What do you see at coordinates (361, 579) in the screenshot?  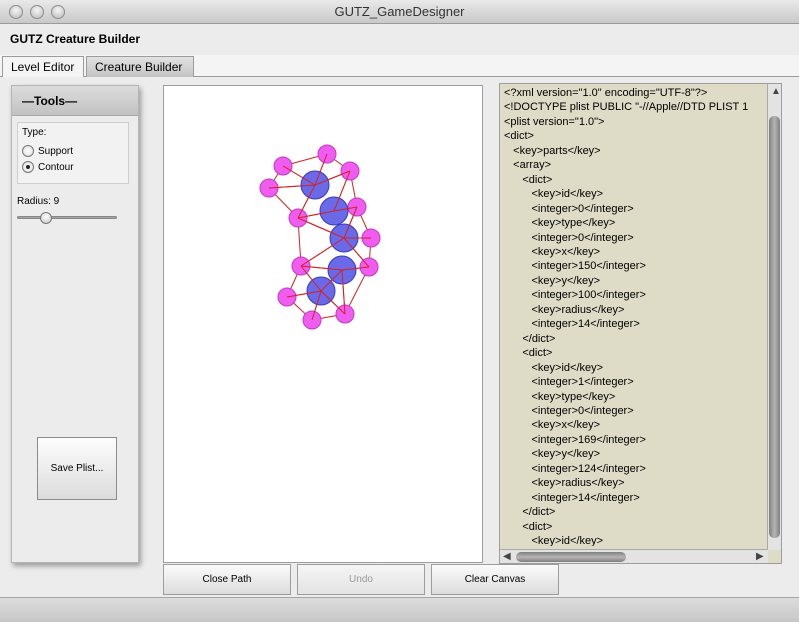 I see `undo-button: Undo` at bounding box center [361, 579].